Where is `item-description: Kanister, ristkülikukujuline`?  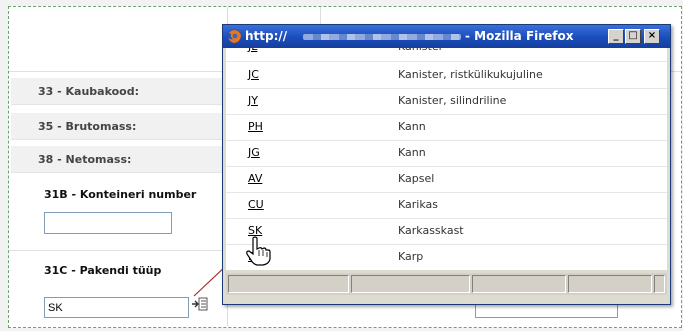
item-description: Kanister, ristkülikukujuline is located at coordinates (470, 74).